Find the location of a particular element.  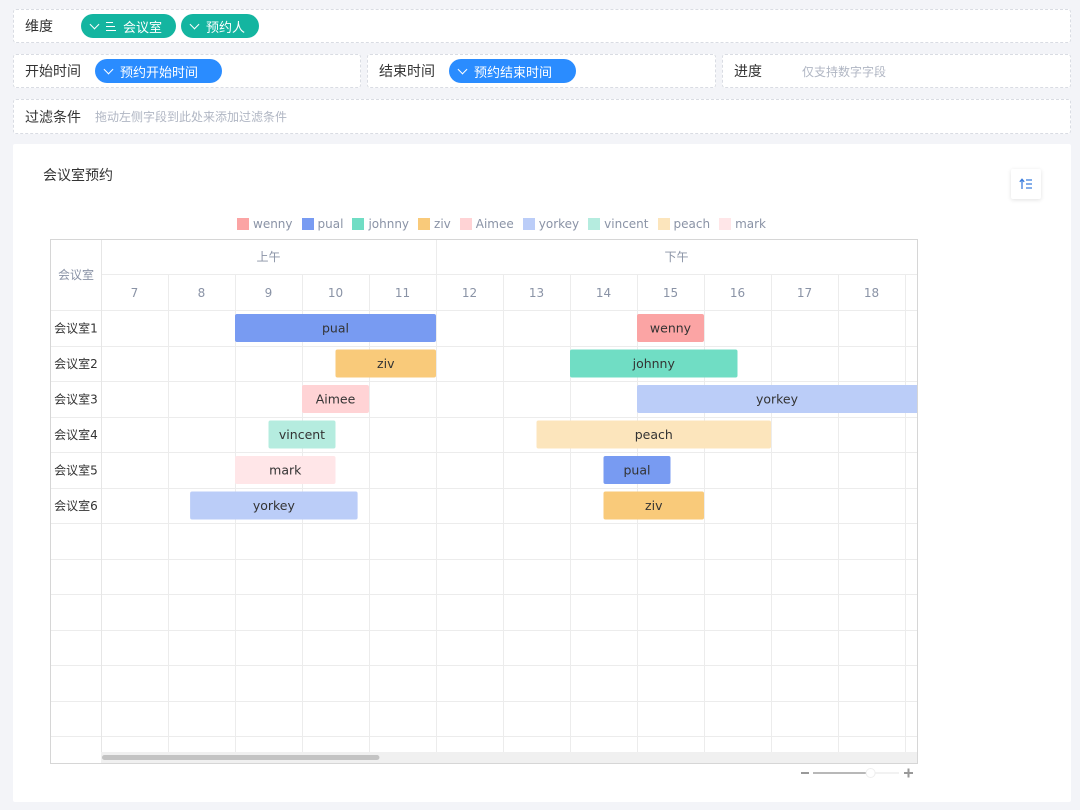

legend-item-johnny: johnny is located at coordinates (380, 224).